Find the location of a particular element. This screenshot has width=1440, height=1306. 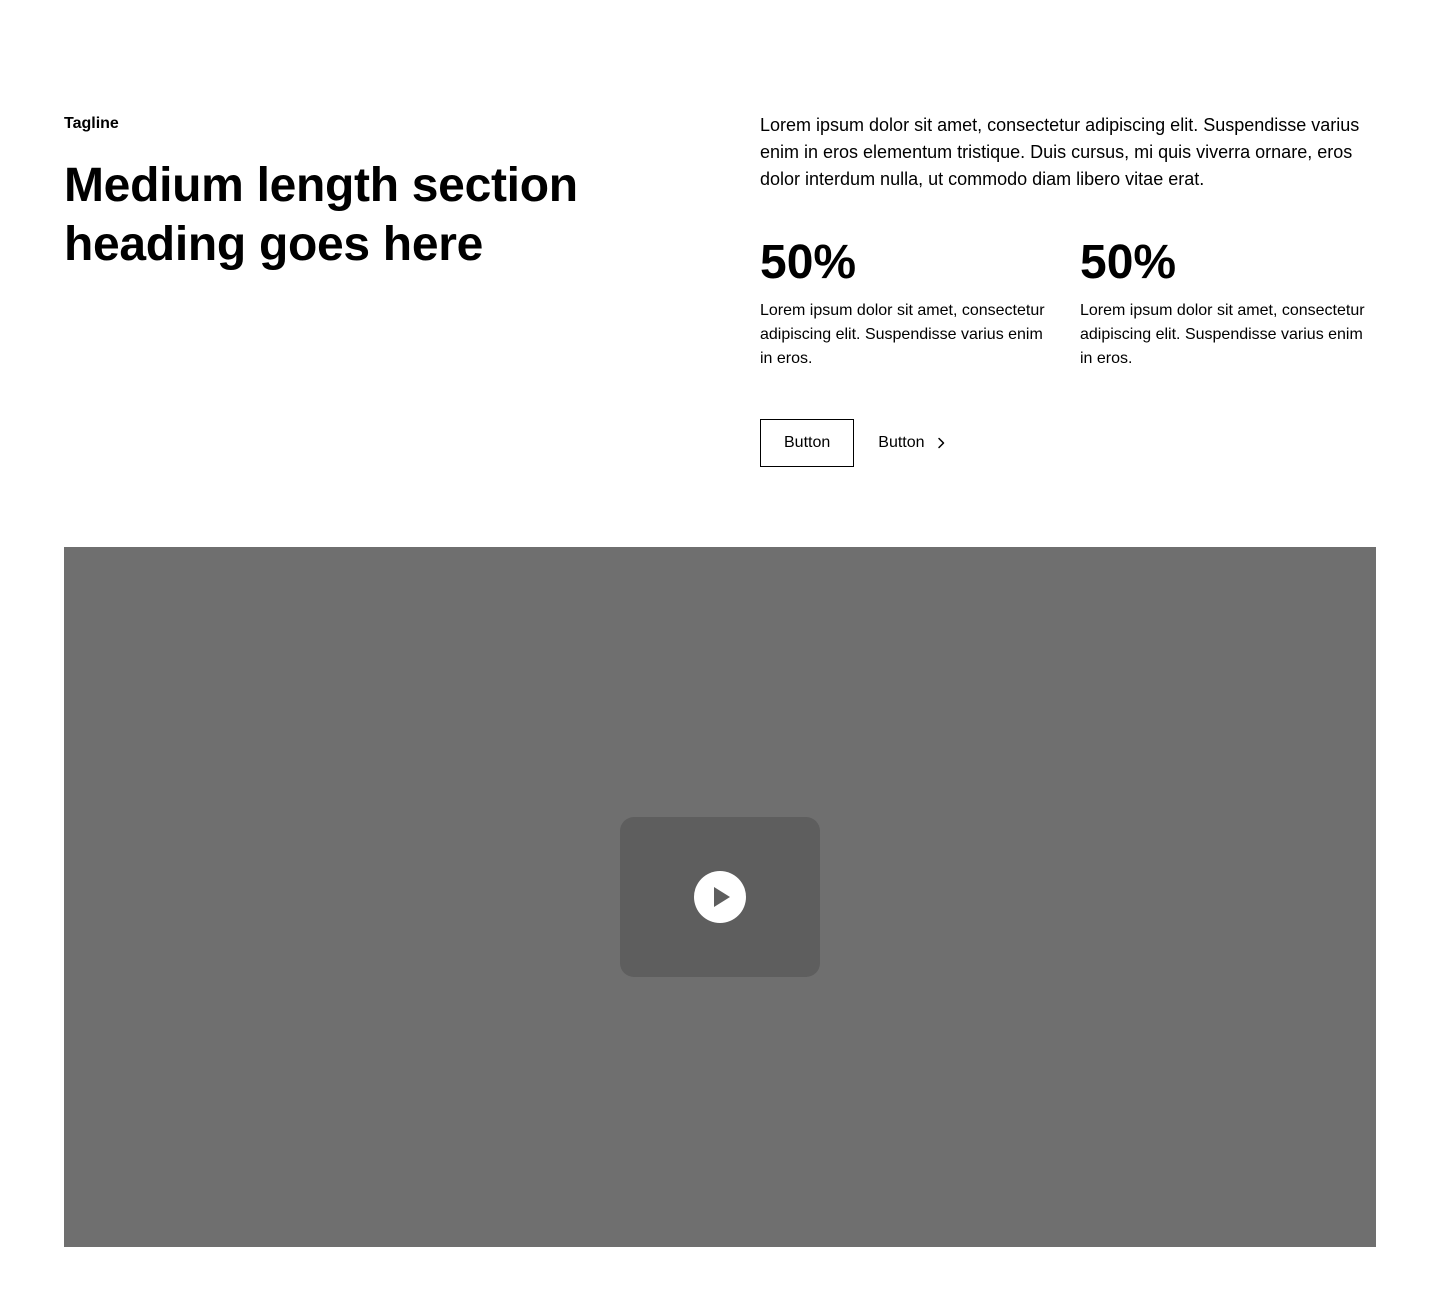

tagline: Tagline is located at coordinates (91, 123).